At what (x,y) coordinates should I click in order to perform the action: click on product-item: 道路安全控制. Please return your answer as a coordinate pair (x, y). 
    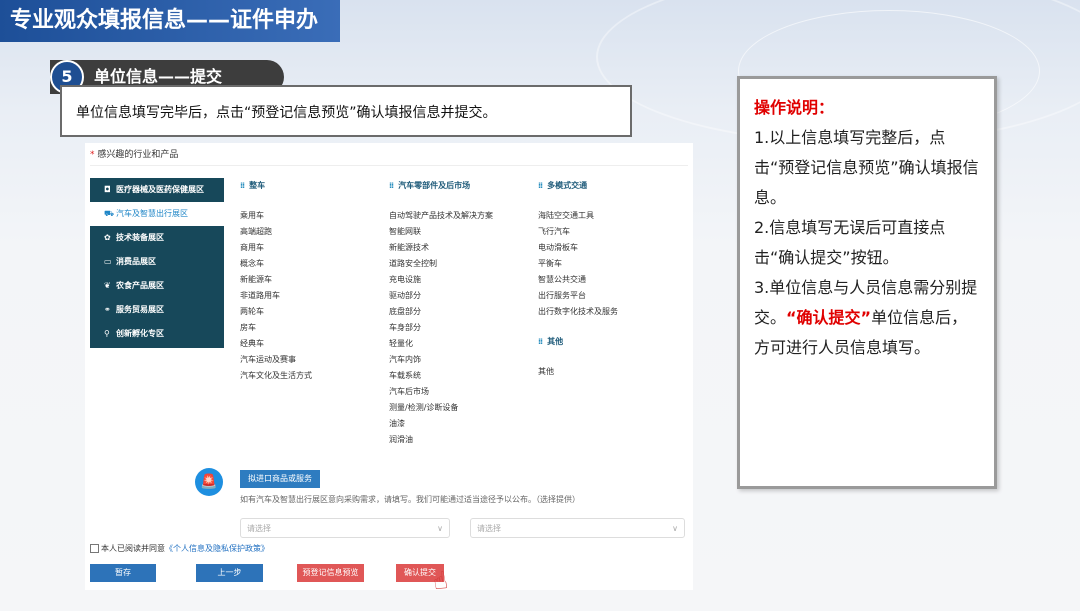
    Looking at the image, I should click on (441, 264).